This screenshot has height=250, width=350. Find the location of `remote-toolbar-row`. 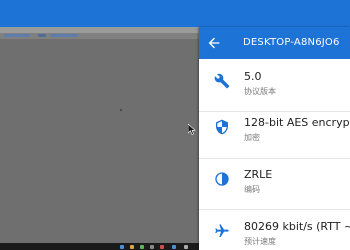

remote-toolbar-row is located at coordinates (99, 36).